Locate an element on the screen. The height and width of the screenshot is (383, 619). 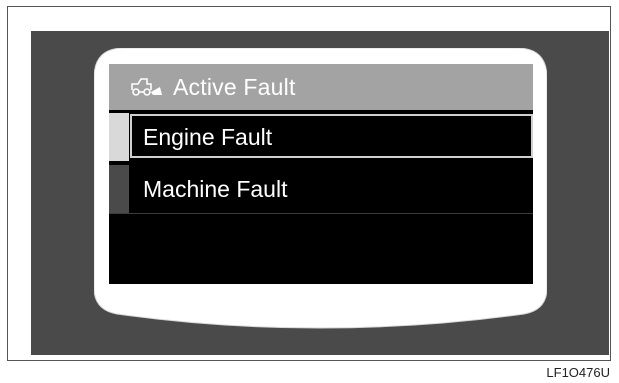
menu-item-label: Machine Fault is located at coordinates (215, 188).